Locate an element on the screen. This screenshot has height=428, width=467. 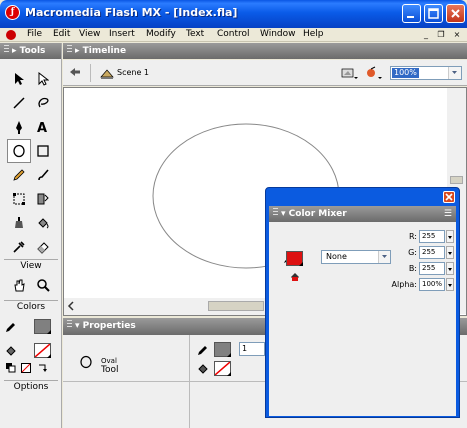
menu-control: Control is located at coordinates (233, 34).